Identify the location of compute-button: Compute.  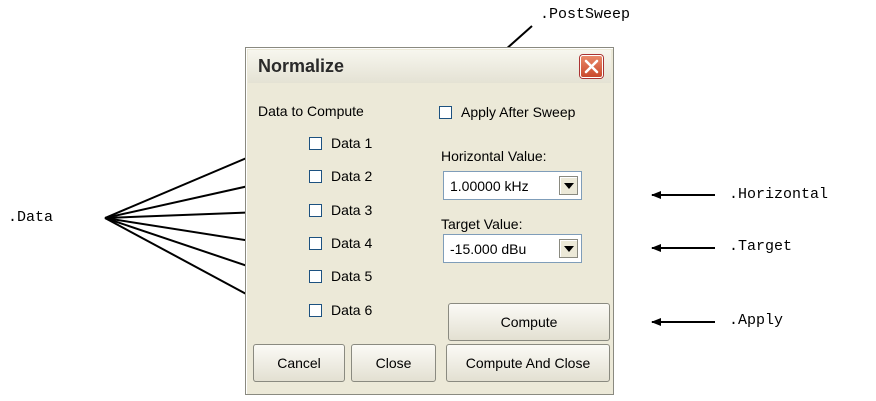
(529, 322).